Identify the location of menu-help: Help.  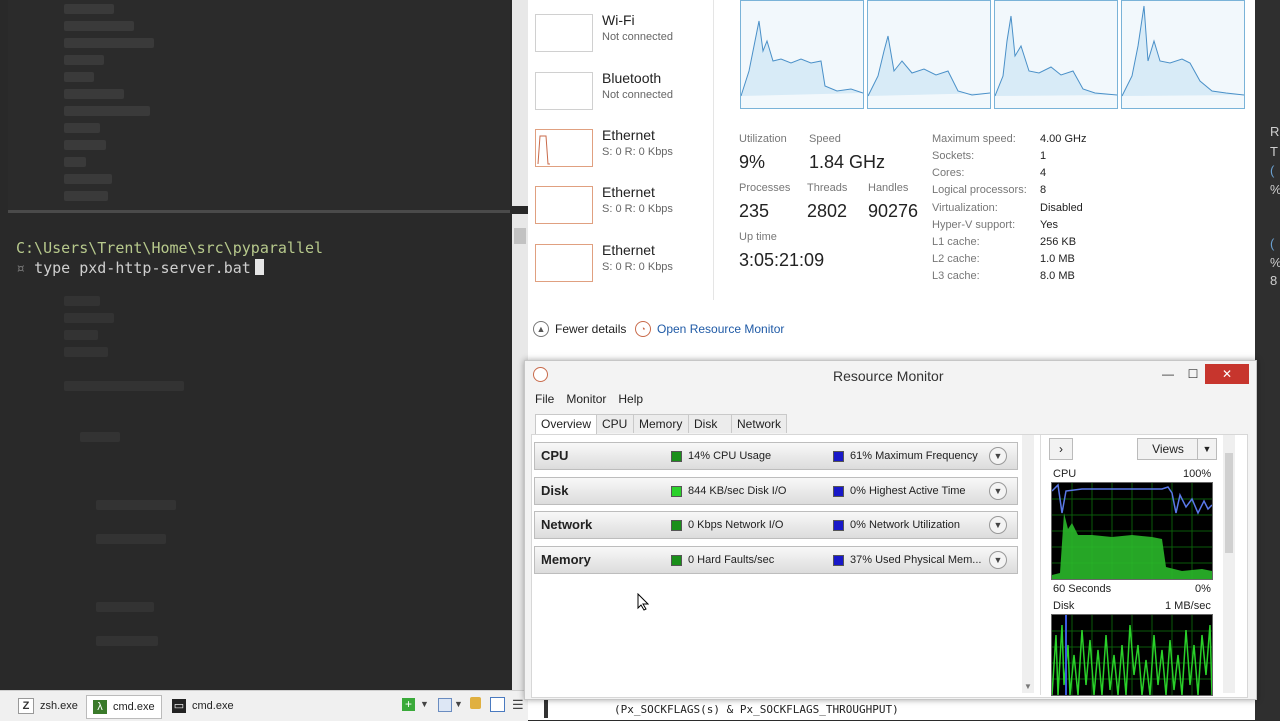
(630, 399).